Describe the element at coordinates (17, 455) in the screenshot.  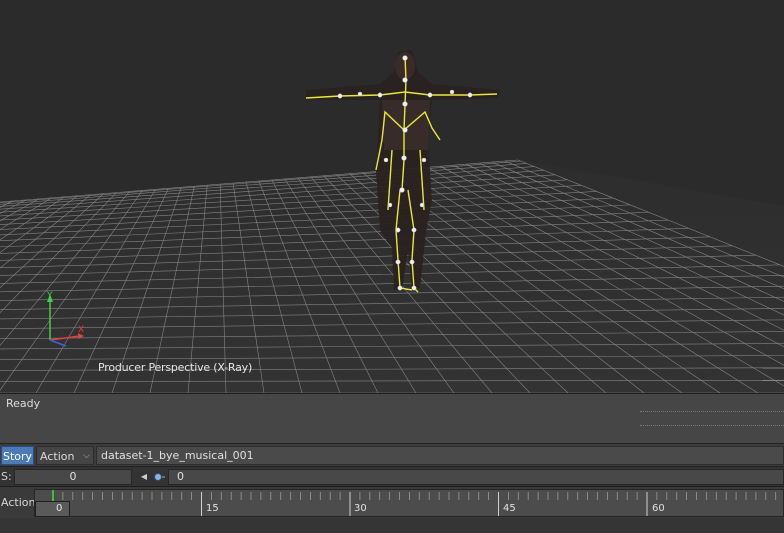
I see `tab-story: Story` at that location.